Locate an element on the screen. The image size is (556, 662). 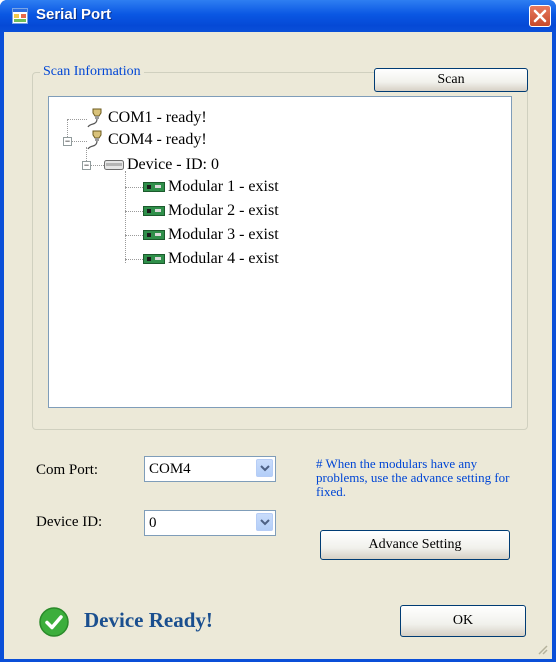
close-icon is located at coordinates (540, 16).